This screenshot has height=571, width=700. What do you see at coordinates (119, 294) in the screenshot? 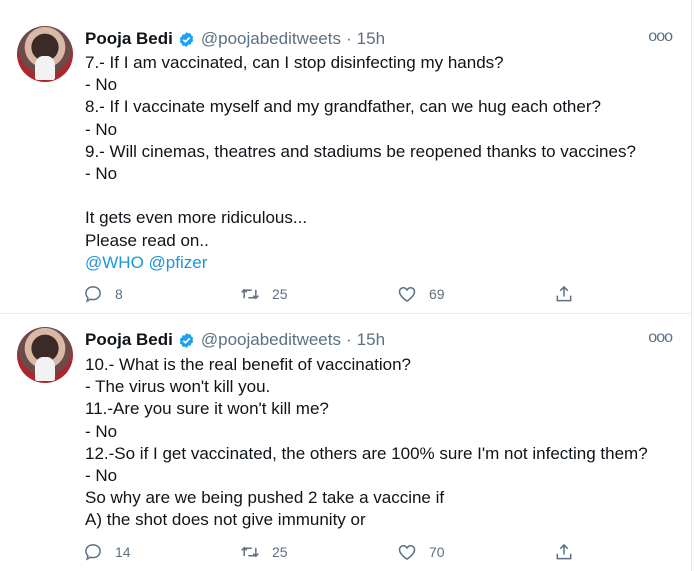
I see `reply-count: 8` at bounding box center [119, 294].